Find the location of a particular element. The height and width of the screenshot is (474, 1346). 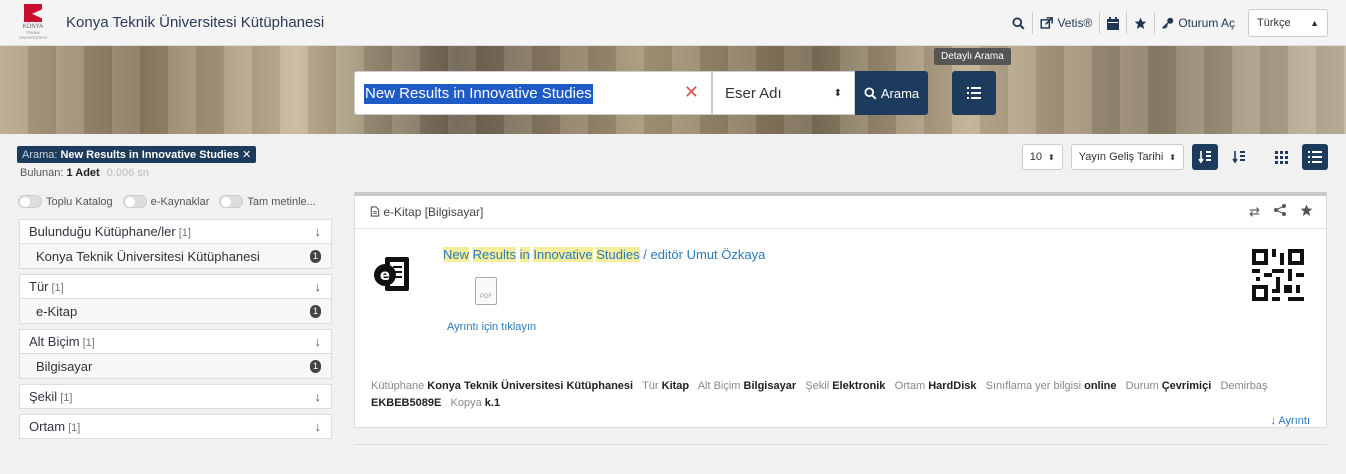

facet-title: Tür is located at coordinates (39, 286).